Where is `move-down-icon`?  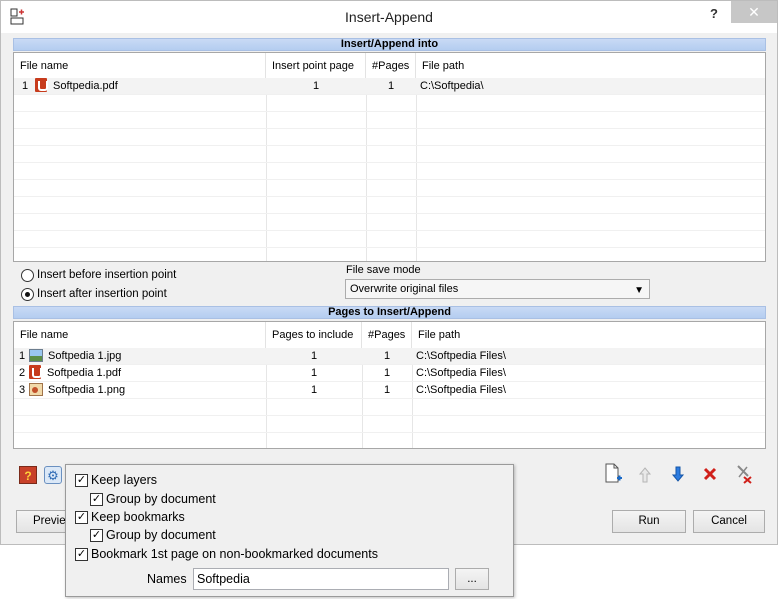 move-down-icon is located at coordinates (678, 474).